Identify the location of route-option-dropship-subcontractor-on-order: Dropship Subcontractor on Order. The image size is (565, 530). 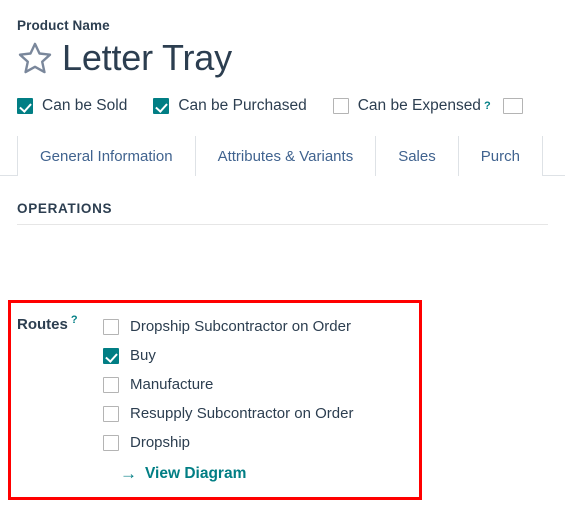
(260, 326).